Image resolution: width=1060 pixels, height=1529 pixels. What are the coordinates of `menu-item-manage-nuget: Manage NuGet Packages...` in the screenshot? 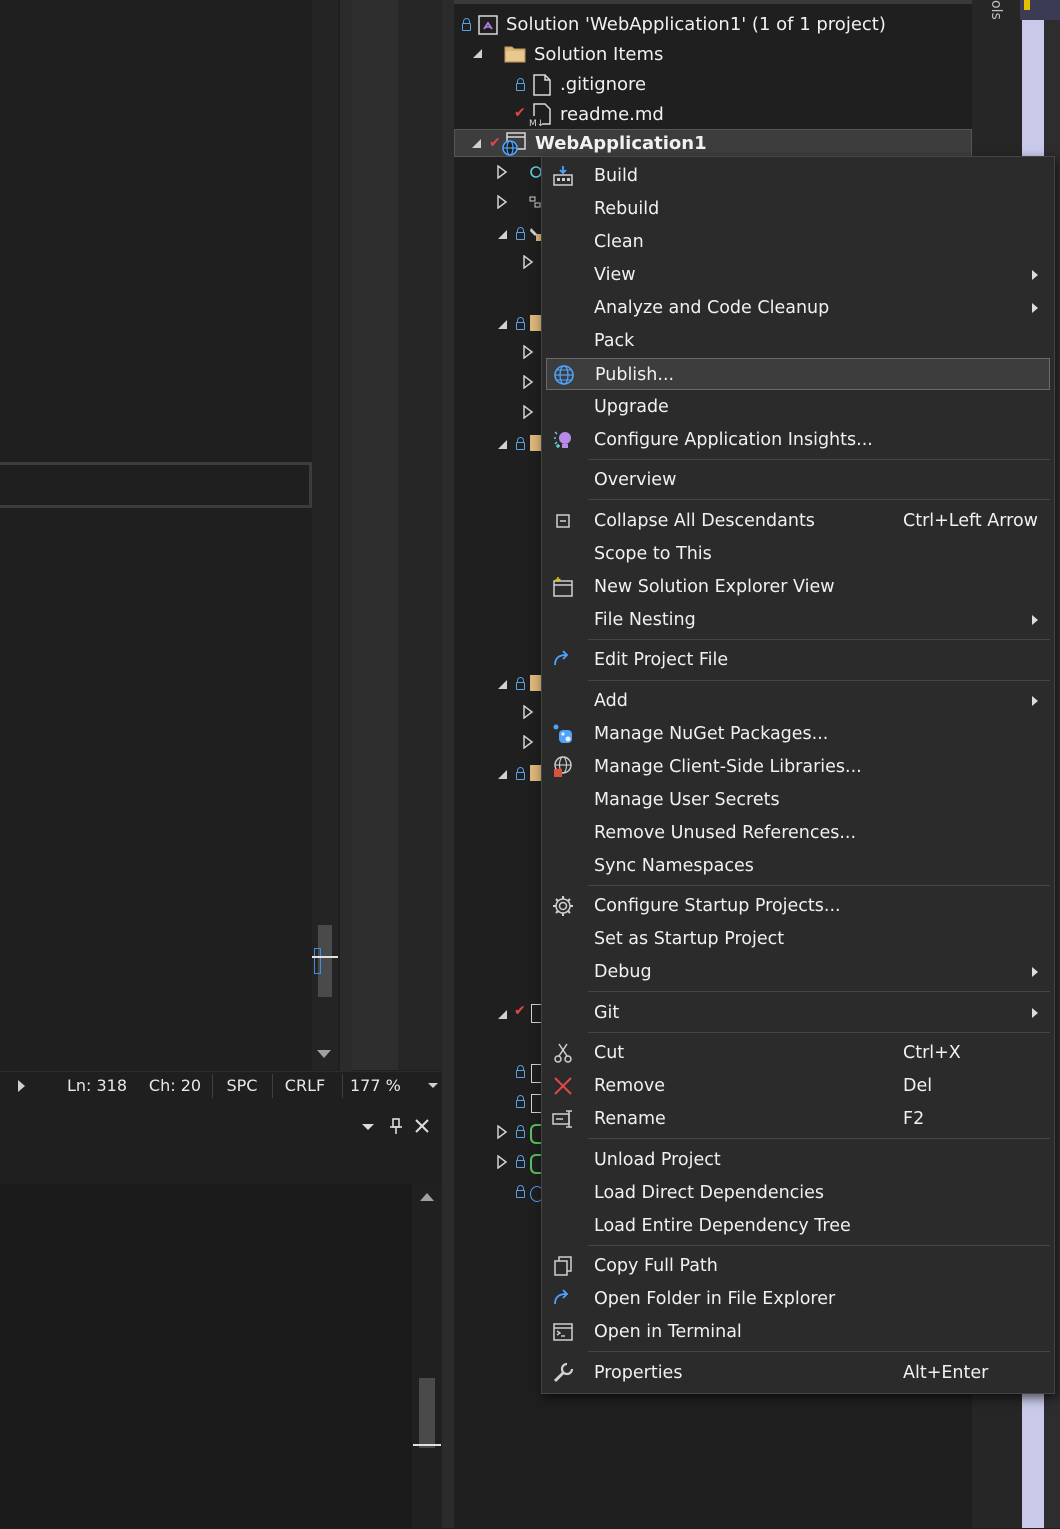 It's located at (798, 734).